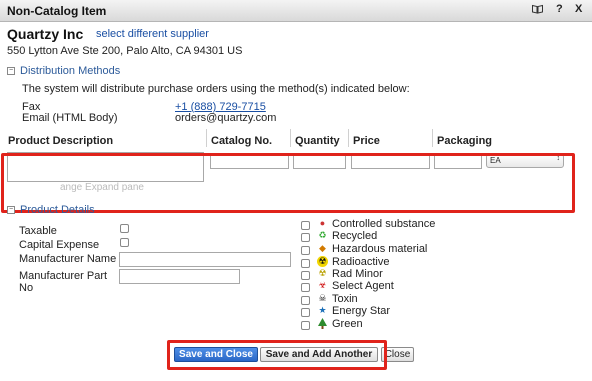 The height and width of the screenshot is (381, 592). Describe the element at coordinates (465, 141) in the screenshot. I see `col-packaging: Packaging` at that location.